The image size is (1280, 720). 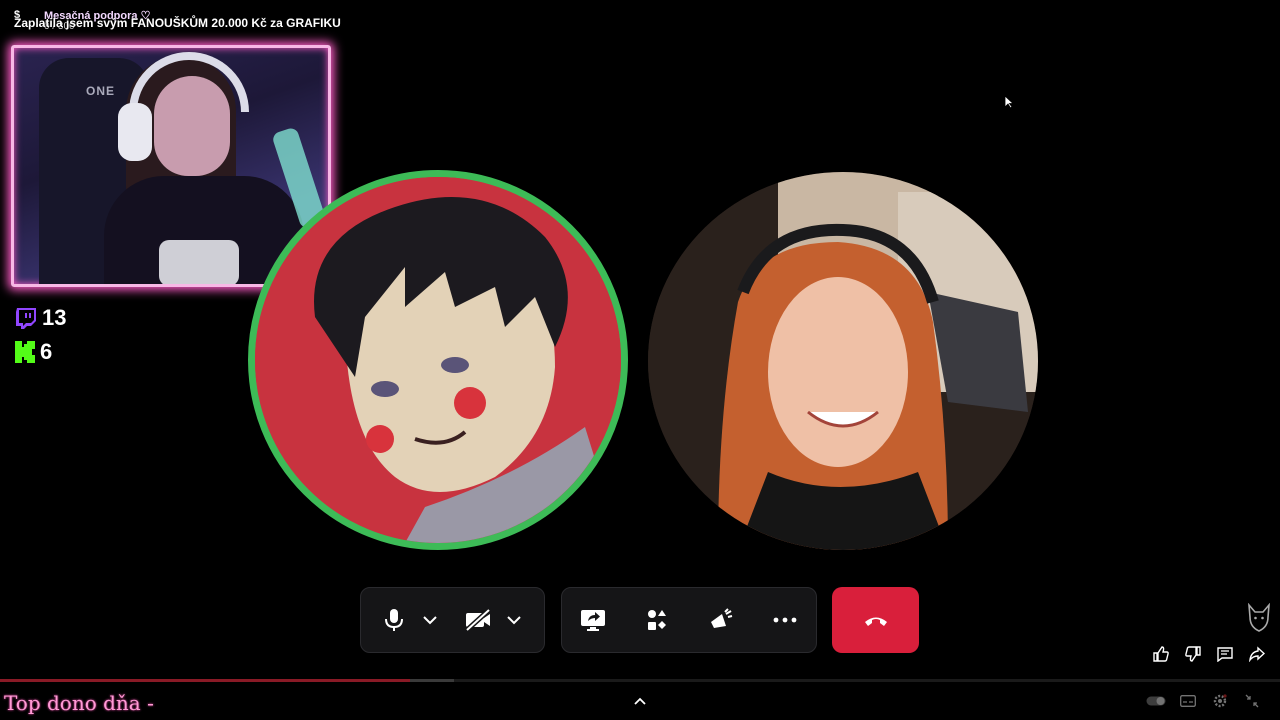 I want to click on video-settings-dropdown, so click(x=514, y=620).